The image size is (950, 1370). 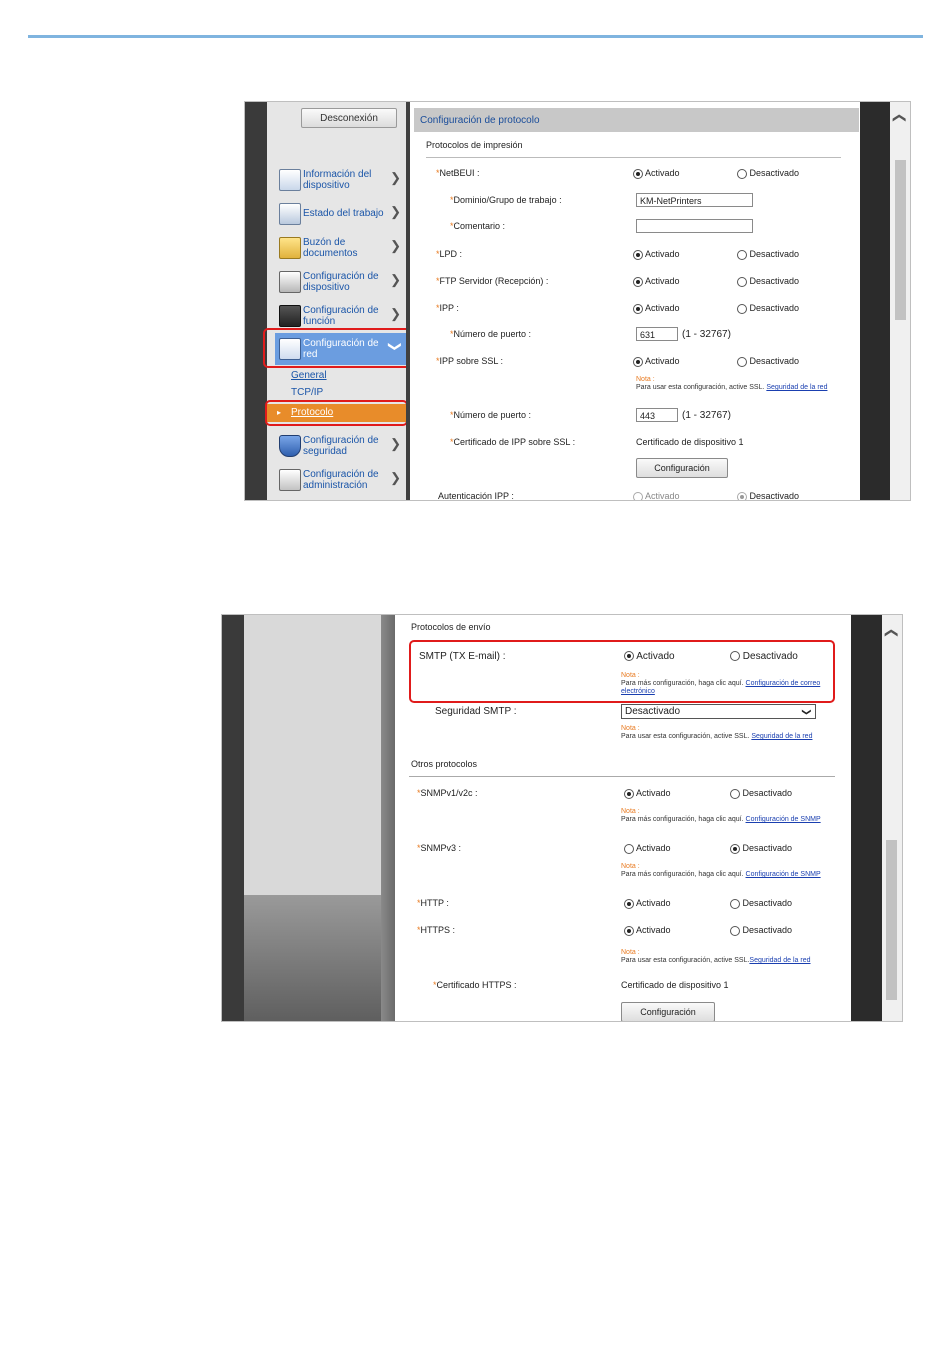 I want to click on snmpv3-off-radio: Desactivado, so click(x=761, y=848).